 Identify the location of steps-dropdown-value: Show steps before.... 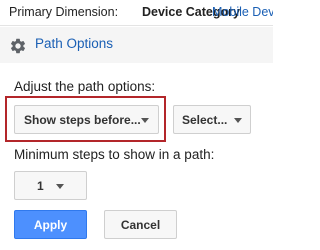
(82, 119).